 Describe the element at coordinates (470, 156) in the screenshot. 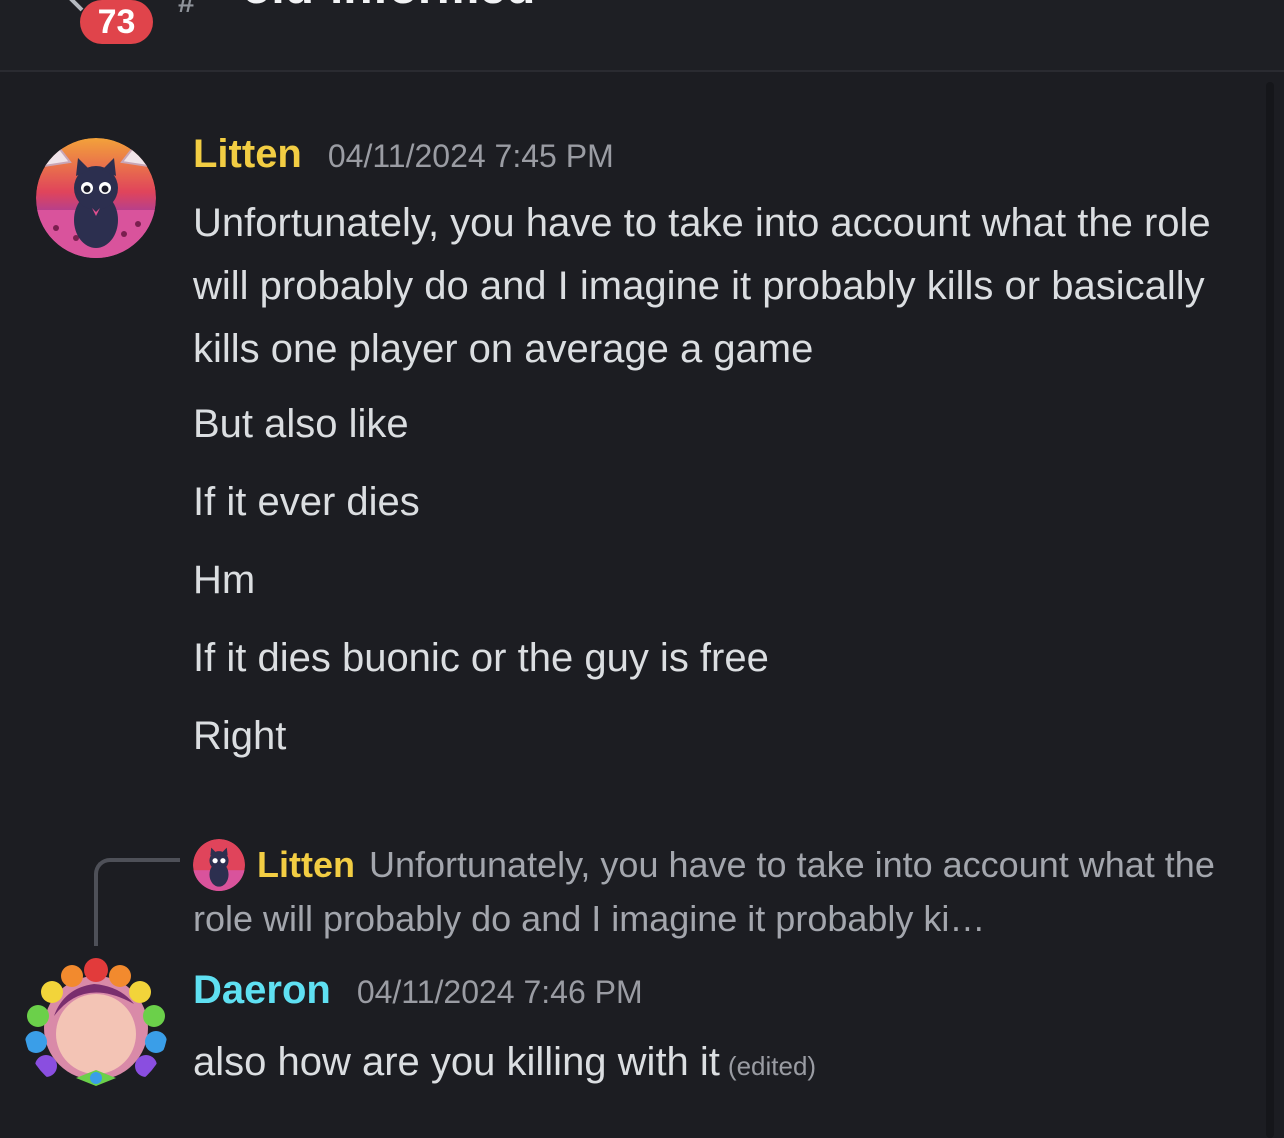

I see `timestamp: 04/11/2024 7:45 PM` at that location.